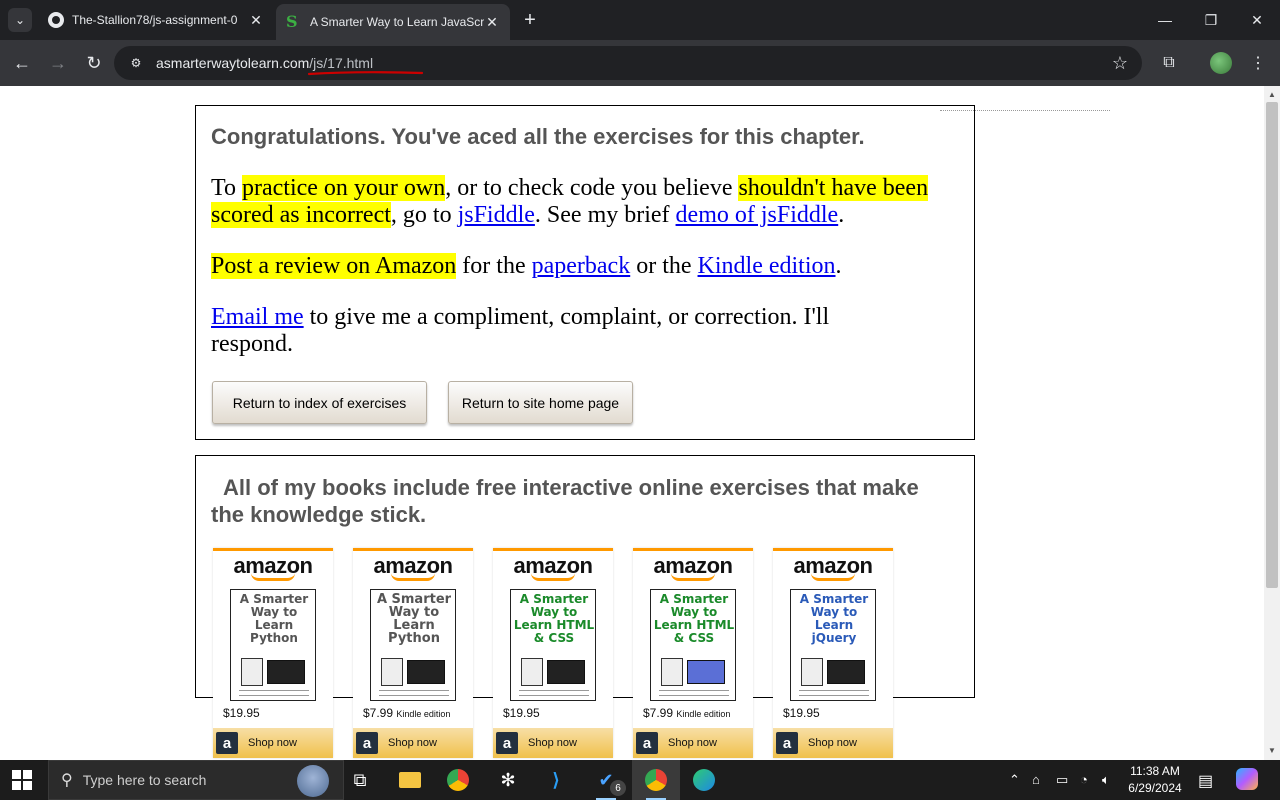 The image size is (1280, 800). Describe the element at coordinates (606, 780) in the screenshot. I see `todo-icon: ✔ 6` at that location.